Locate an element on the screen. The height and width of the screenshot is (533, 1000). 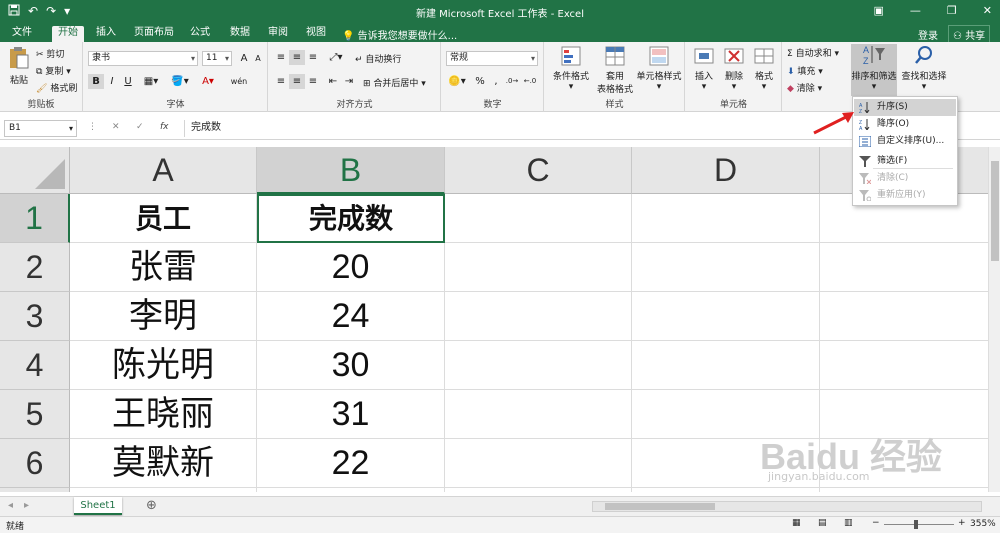
column-header-a: A is located at coordinates (163, 170).